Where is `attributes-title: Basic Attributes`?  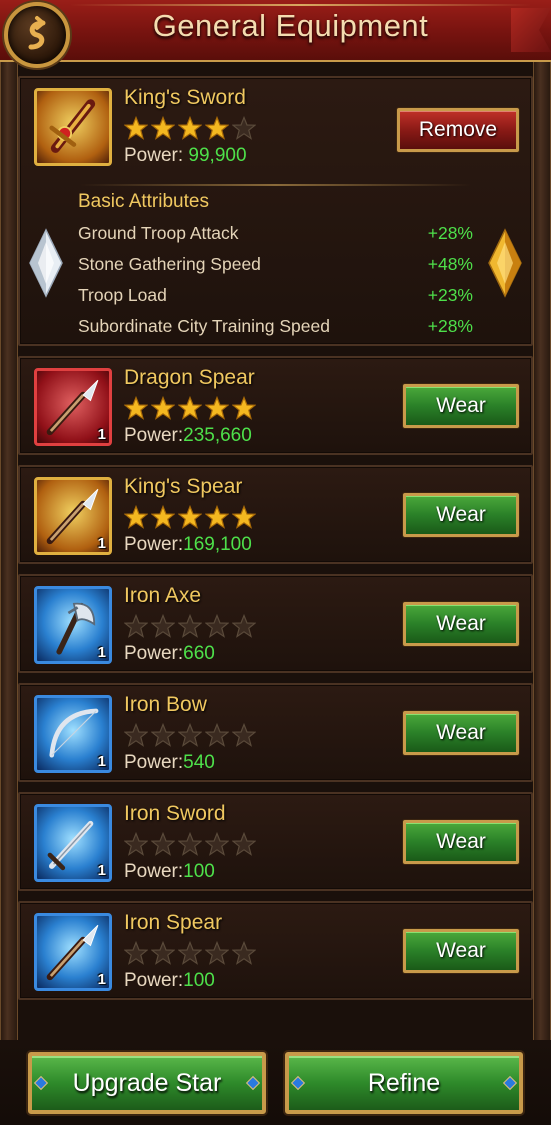 attributes-title: Basic Attributes is located at coordinates (143, 201).